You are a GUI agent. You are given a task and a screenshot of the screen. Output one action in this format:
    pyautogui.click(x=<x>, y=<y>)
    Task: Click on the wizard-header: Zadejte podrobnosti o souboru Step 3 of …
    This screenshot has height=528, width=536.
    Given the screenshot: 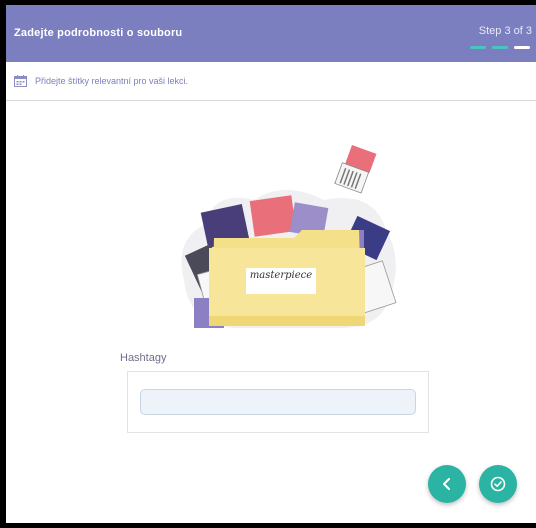 What is the action you would take?
    pyautogui.click(x=271, y=33)
    